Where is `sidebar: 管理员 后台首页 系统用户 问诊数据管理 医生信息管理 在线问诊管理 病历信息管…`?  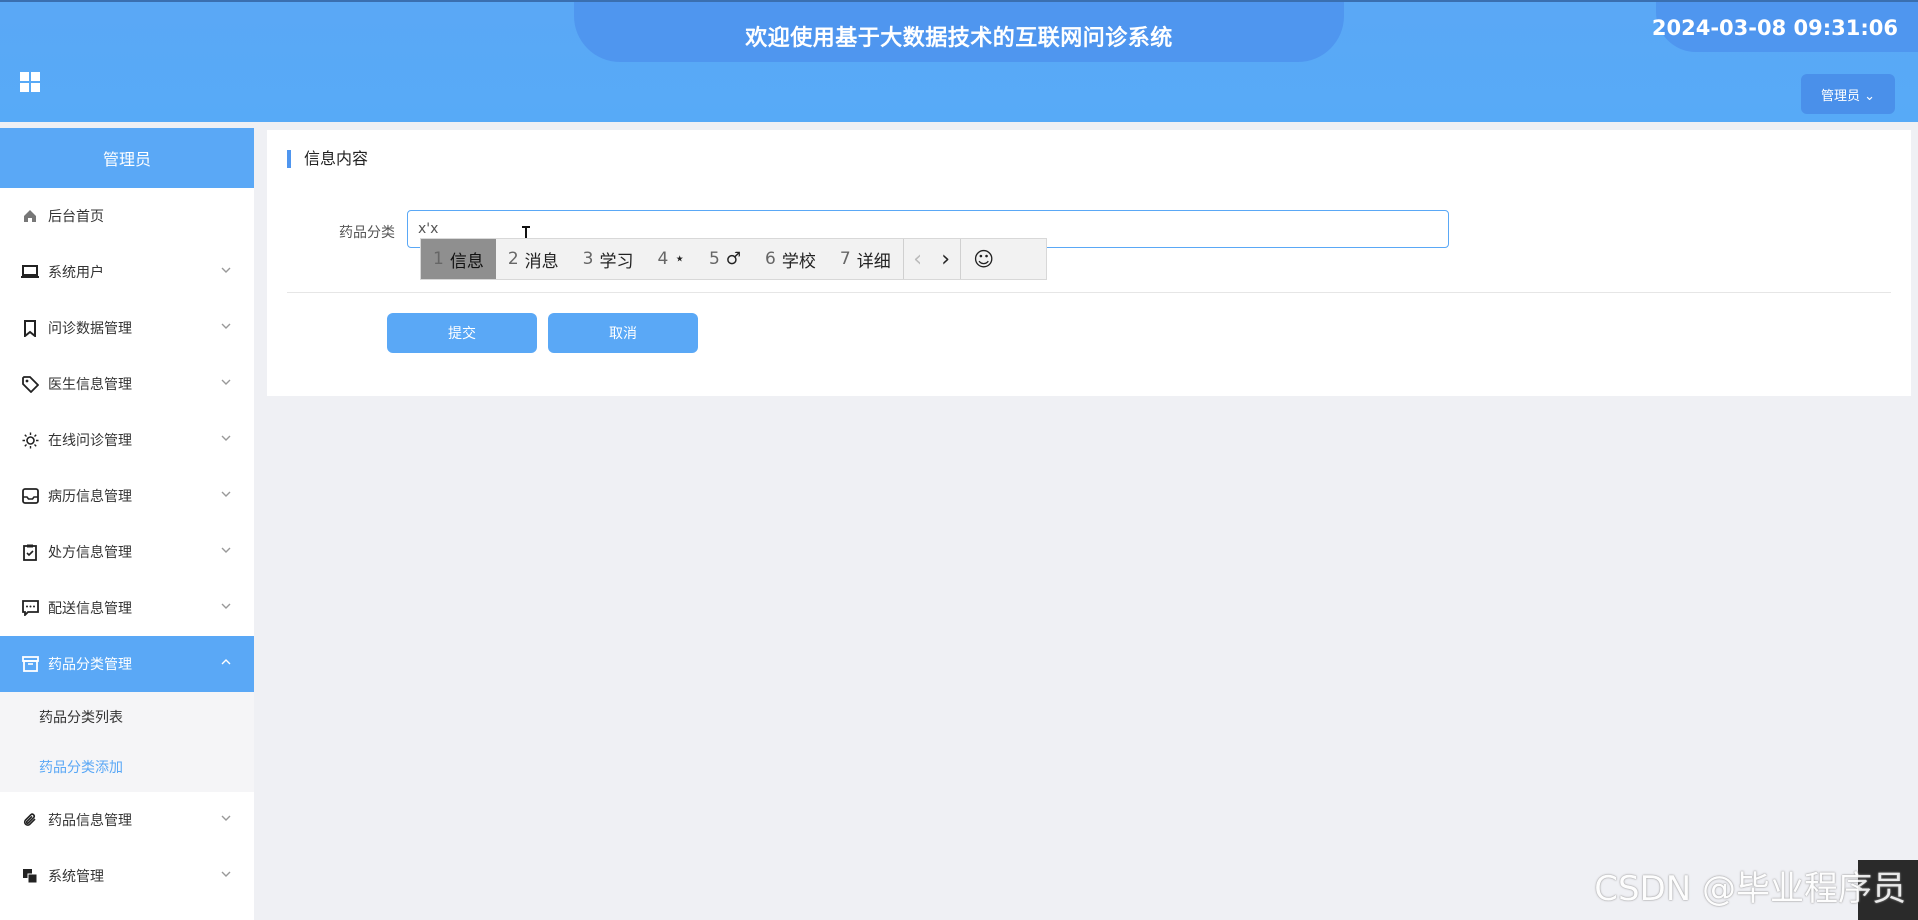 sidebar: 管理员 后台首页 系统用户 问诊数据管理 医生信息管理 在线问诊管理 病历信息管… is located at coordinates (127, 524).